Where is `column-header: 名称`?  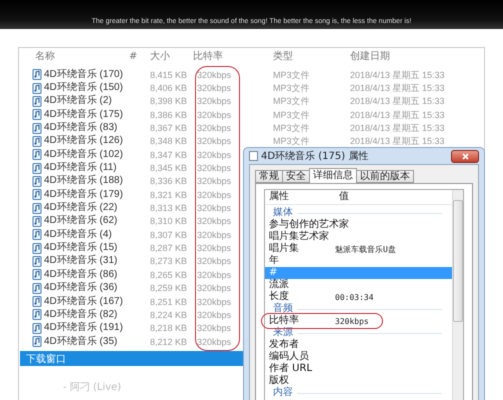
column-header: 名称 is located at coordinates (79, 56).